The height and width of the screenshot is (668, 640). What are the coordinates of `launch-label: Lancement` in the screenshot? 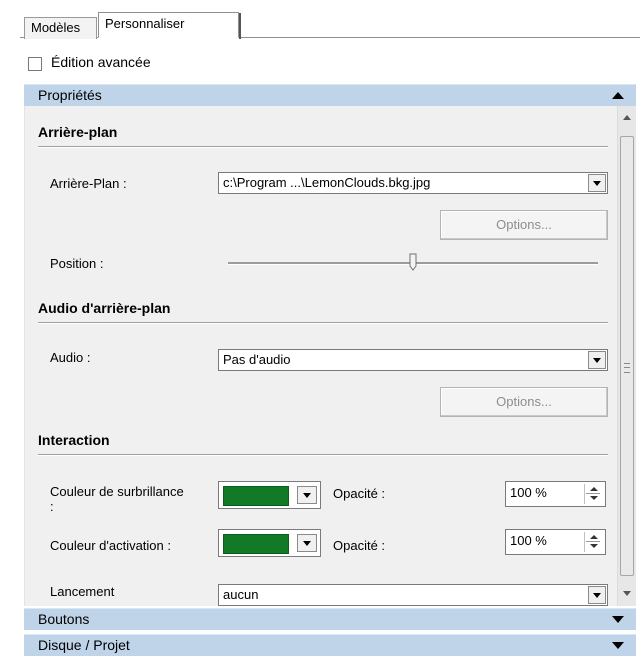 It's located at (82, 591).